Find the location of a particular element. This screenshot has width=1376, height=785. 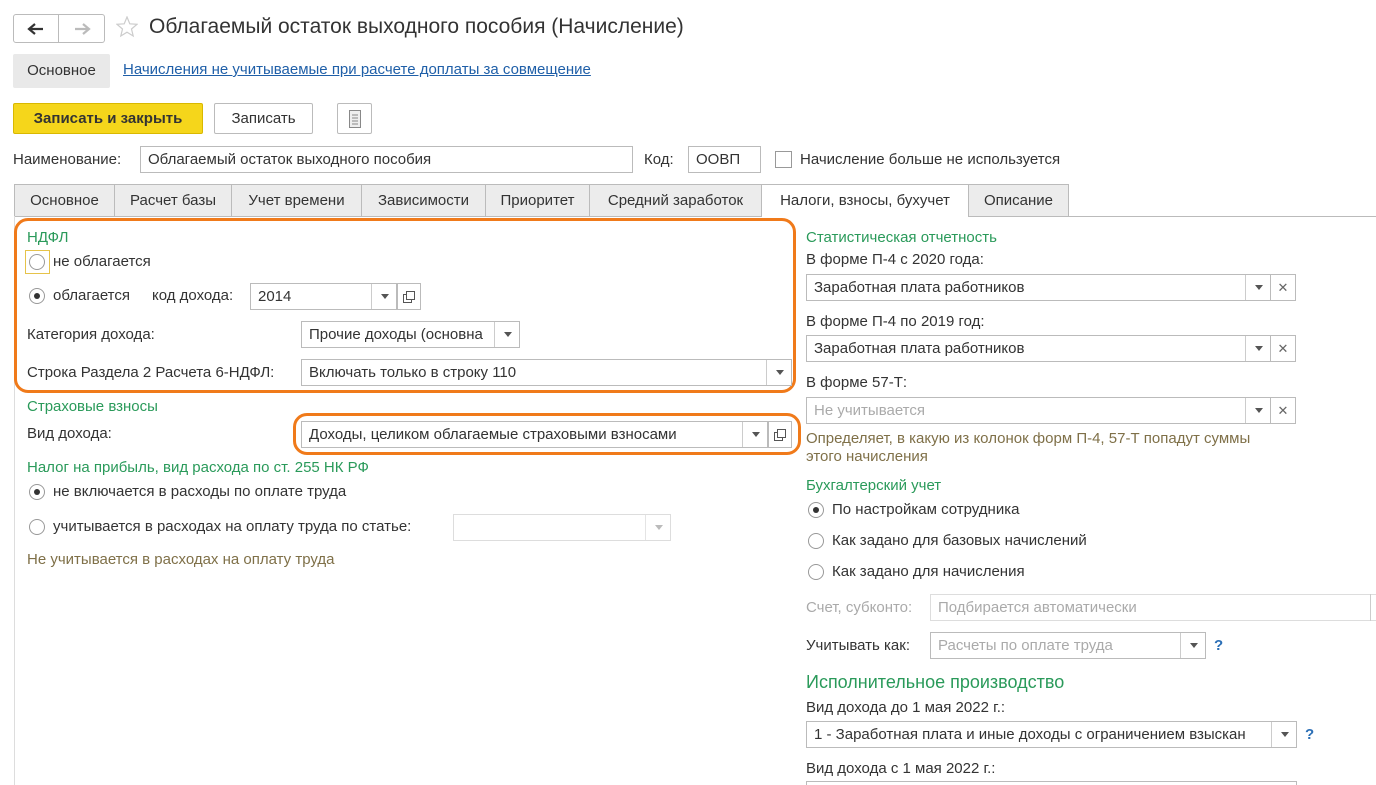

insurance-open-button is located at coordinates (780, 434).